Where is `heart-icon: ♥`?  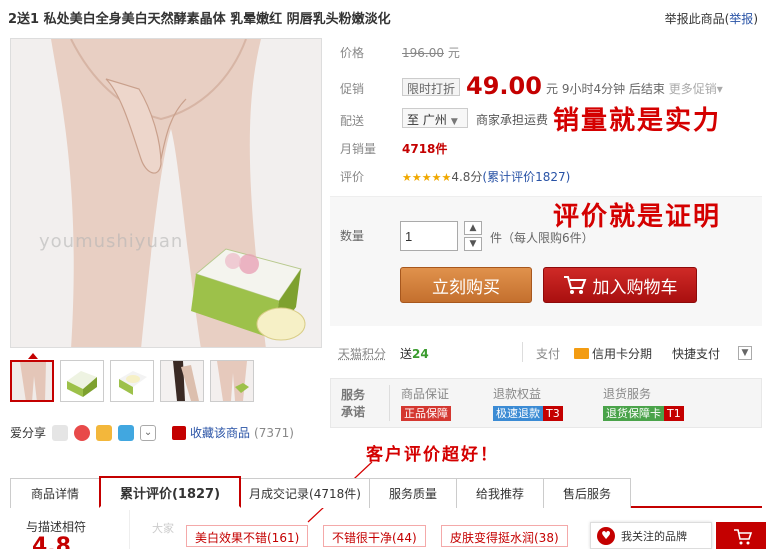 heart-icon: ♥ is located at coordinates (606, 535).